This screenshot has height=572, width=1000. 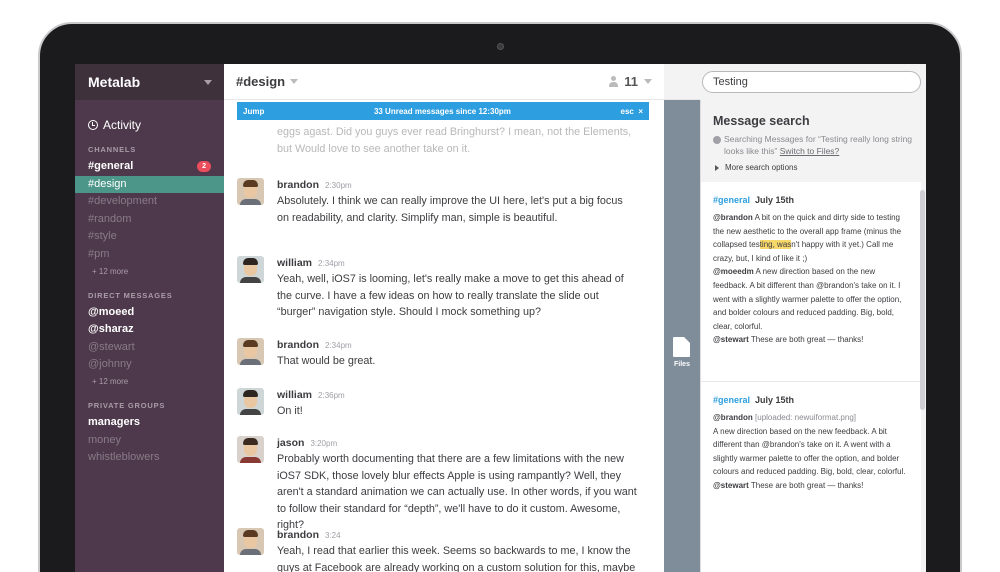 What do you see at coordinates (682, 82) in the screenshot?
I see `files-strip-top` at bounding box center [682, 82].